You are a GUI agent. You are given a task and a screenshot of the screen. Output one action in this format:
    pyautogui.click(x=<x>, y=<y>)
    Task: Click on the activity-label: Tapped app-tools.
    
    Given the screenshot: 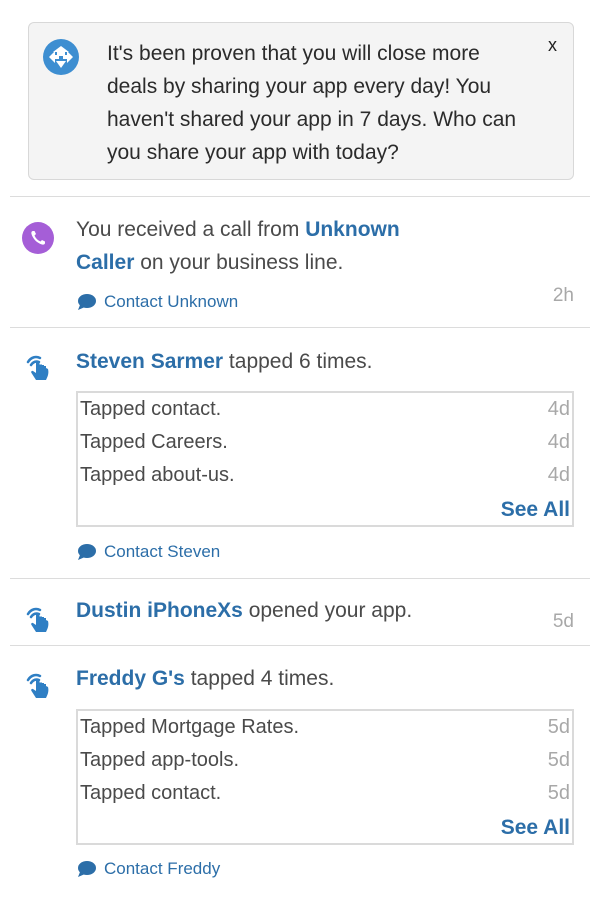 What is the action you would take?
    pyautogui.click(x=160, y=760)
    